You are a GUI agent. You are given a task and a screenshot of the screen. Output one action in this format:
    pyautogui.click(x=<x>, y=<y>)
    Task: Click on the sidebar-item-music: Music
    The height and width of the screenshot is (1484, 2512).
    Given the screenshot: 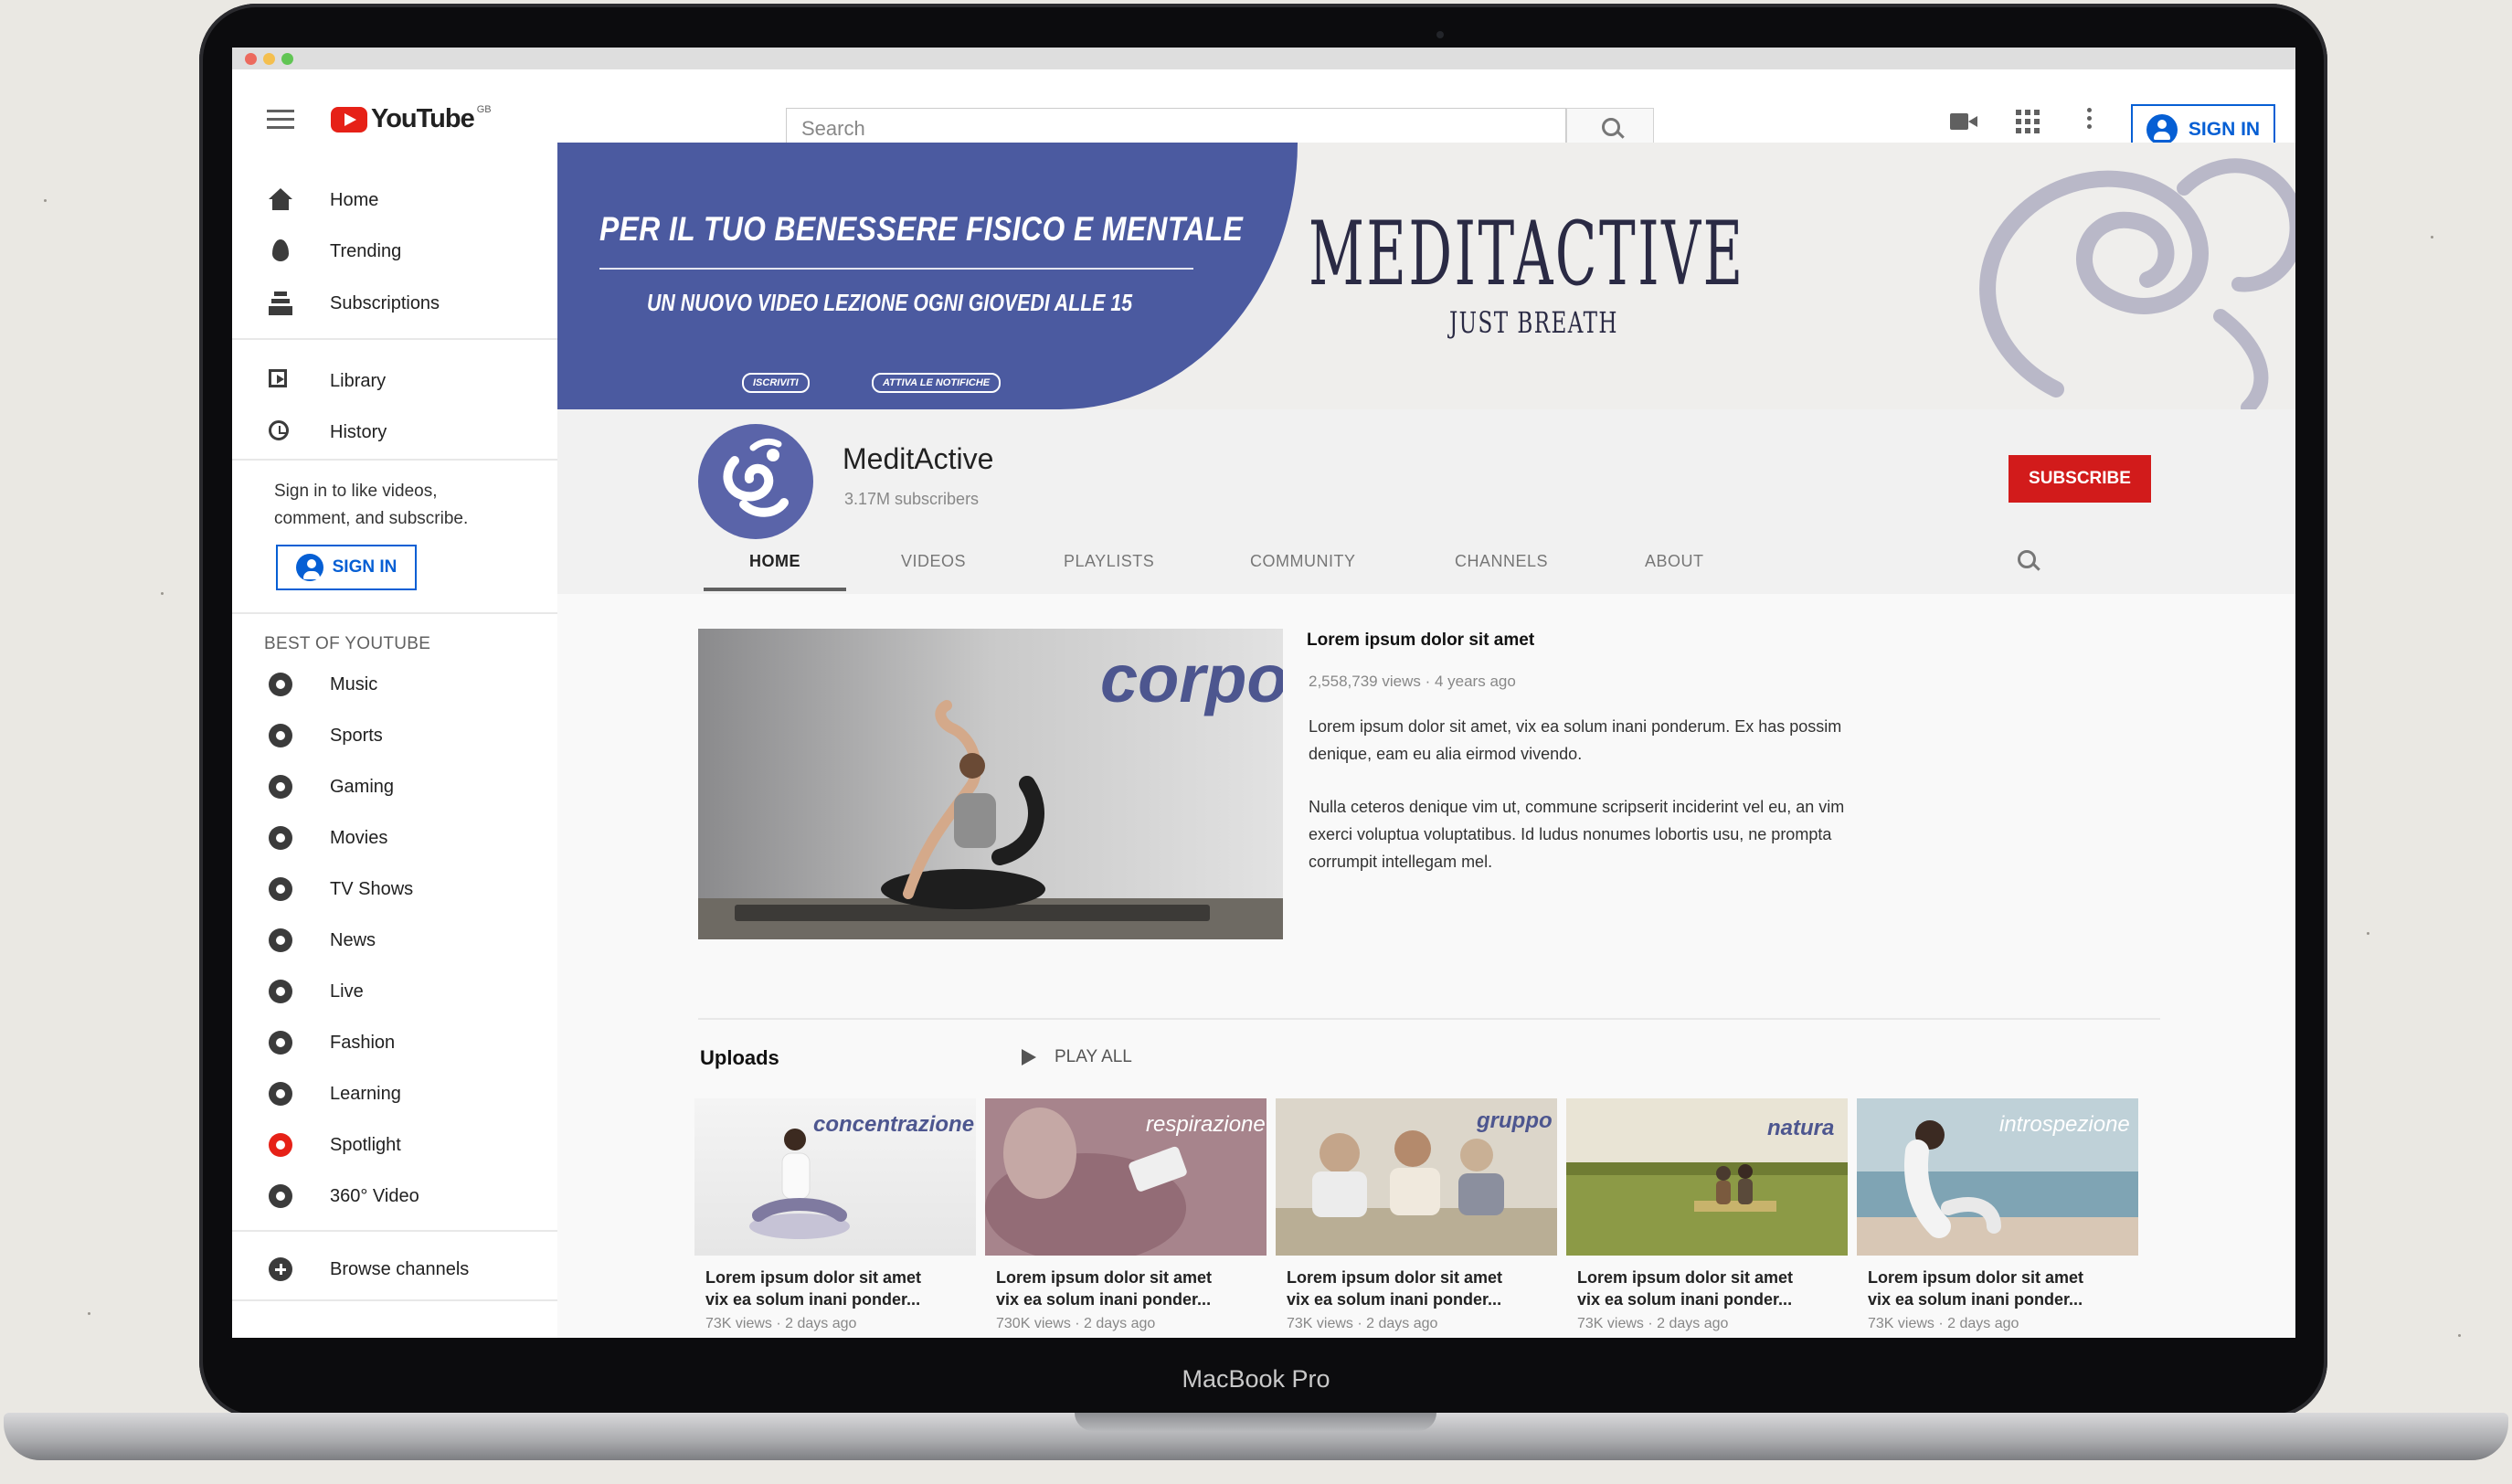 What is the action you would take?
    pyautogui.click(x=394, y=684)
    